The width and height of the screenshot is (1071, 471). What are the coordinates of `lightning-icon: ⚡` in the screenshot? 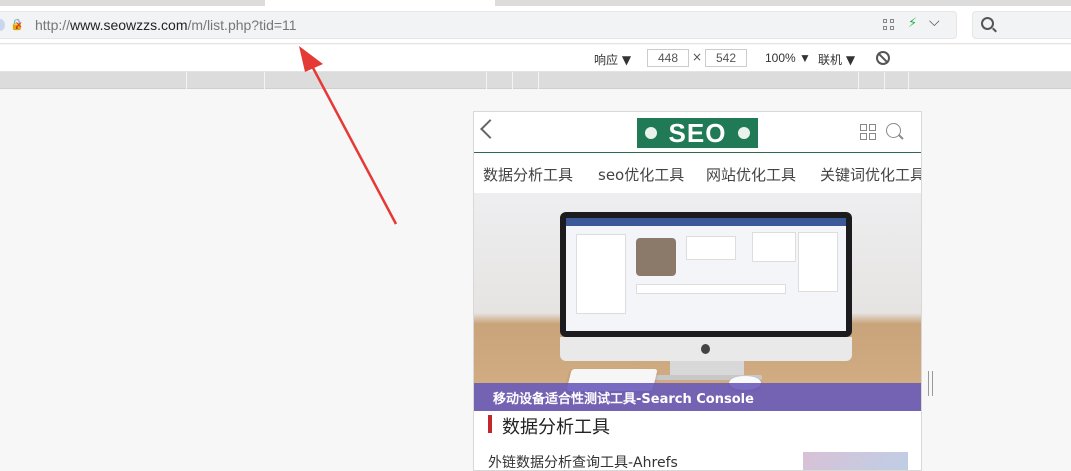 It's located at (912, 23).